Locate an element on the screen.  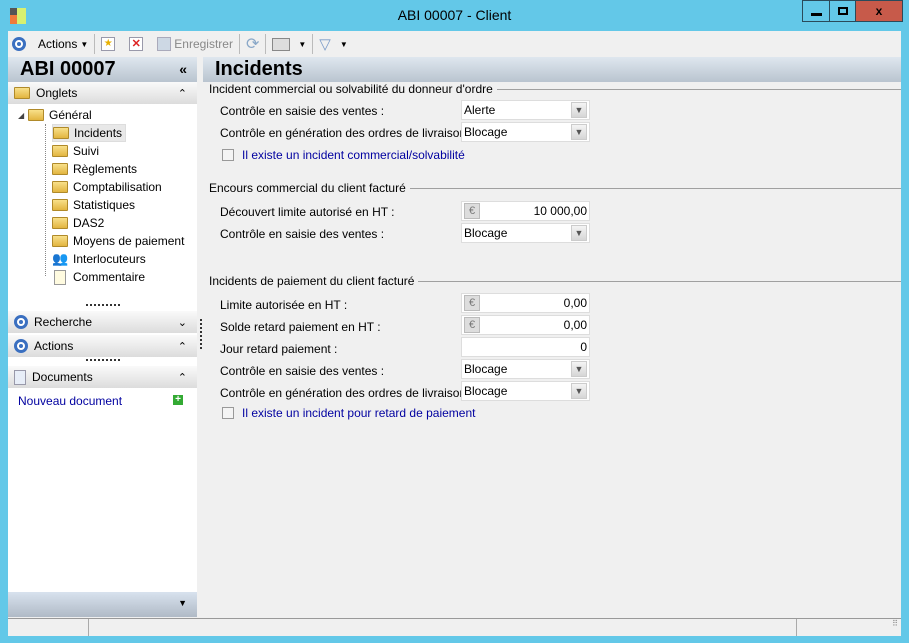
contacts-icon: 👥 is located at coordinates (60, 258).